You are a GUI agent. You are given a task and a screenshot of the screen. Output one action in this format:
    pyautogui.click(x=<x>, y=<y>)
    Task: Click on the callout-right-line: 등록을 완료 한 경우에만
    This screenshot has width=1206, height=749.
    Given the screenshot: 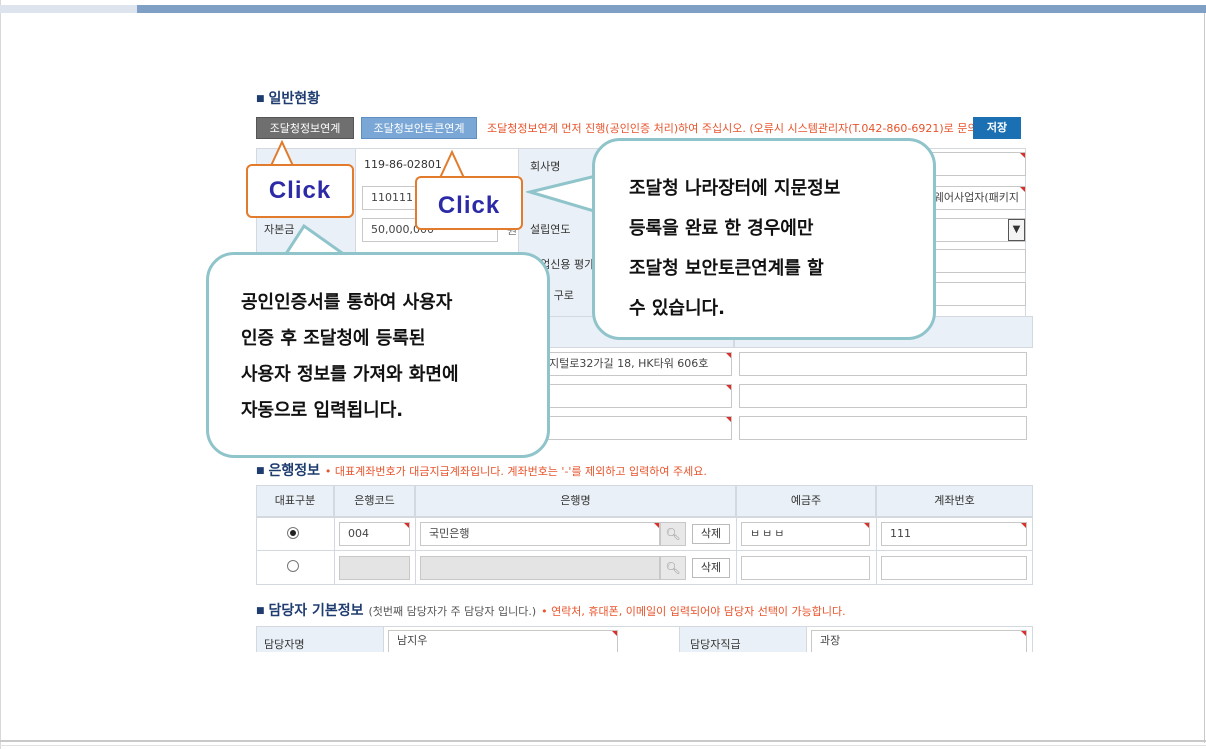 What is the action you would take?
    pyautogui.click(x=721, y=228)
    